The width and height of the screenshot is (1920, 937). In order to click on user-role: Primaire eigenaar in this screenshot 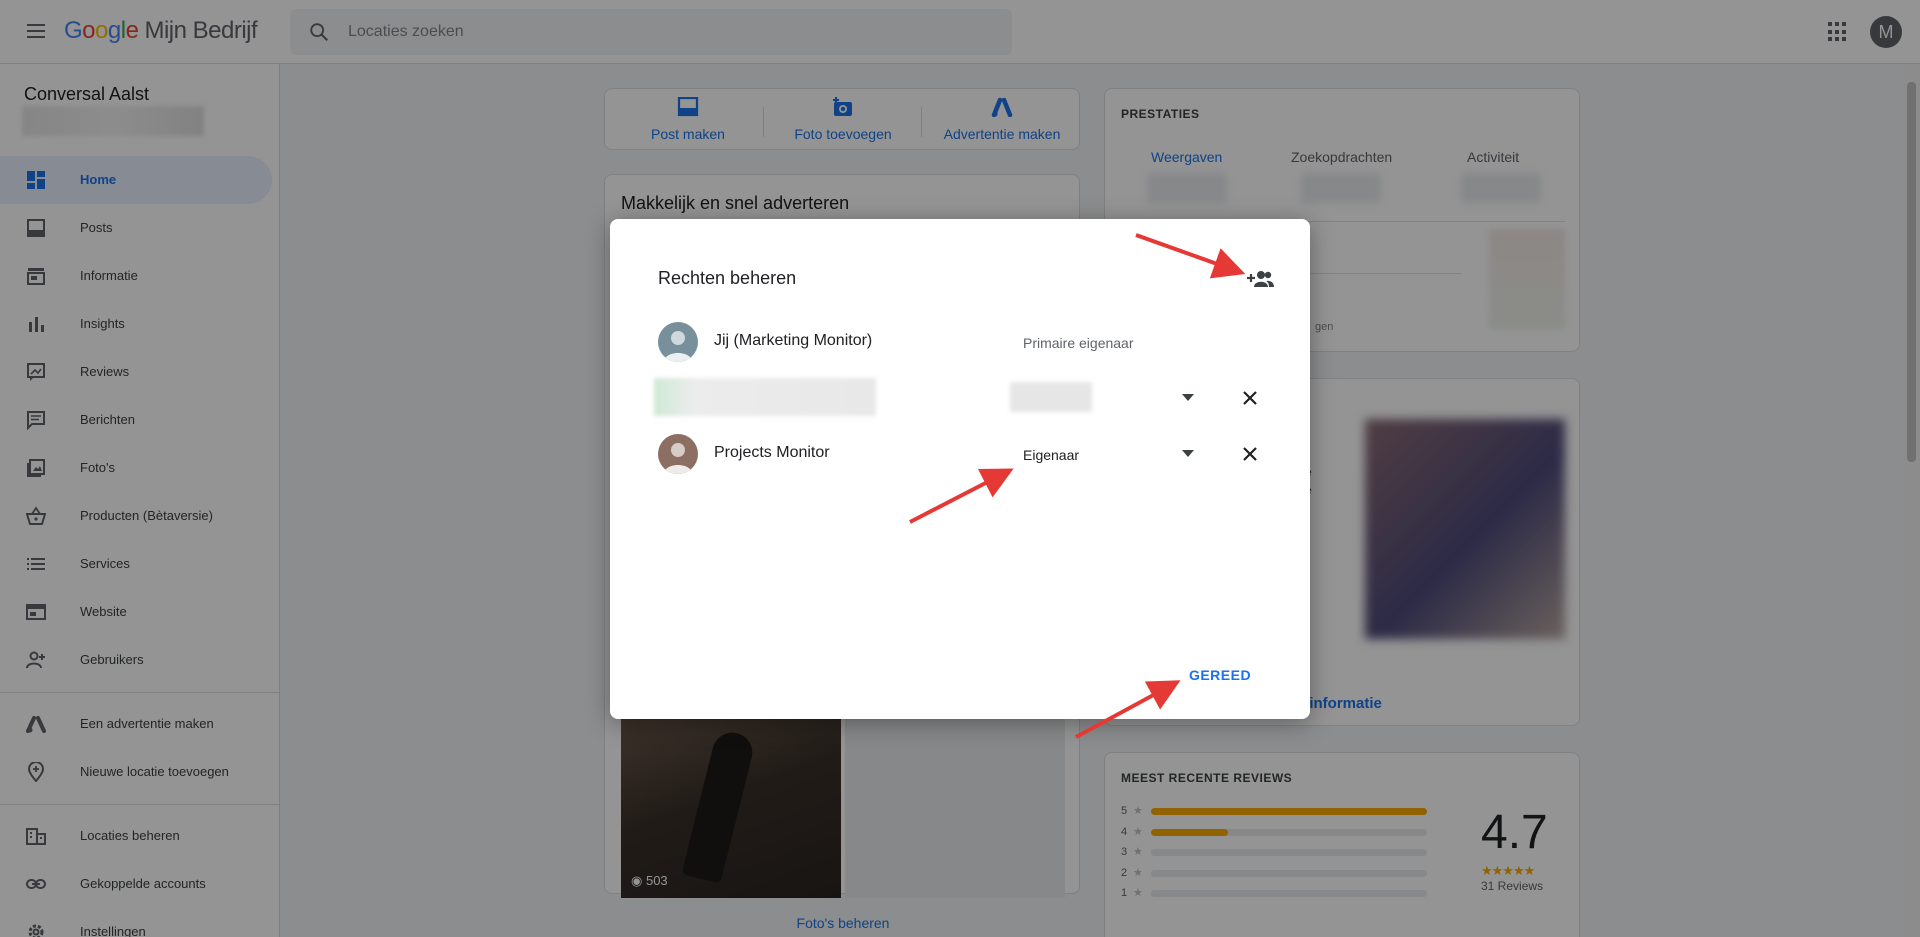, I will do `click(1078, 343)`.